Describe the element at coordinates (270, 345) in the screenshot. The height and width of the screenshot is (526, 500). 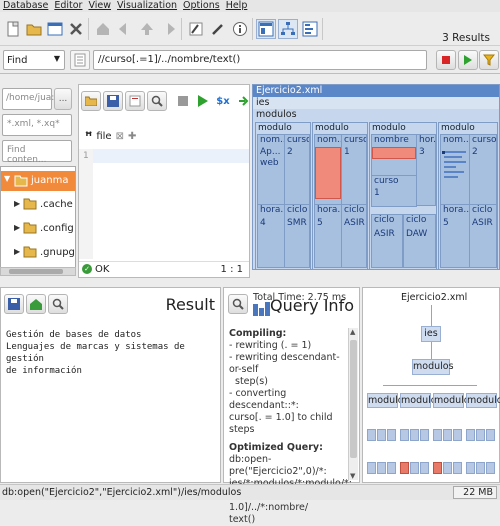
I see `info-step: - rewriting (. = 1)` at that location.